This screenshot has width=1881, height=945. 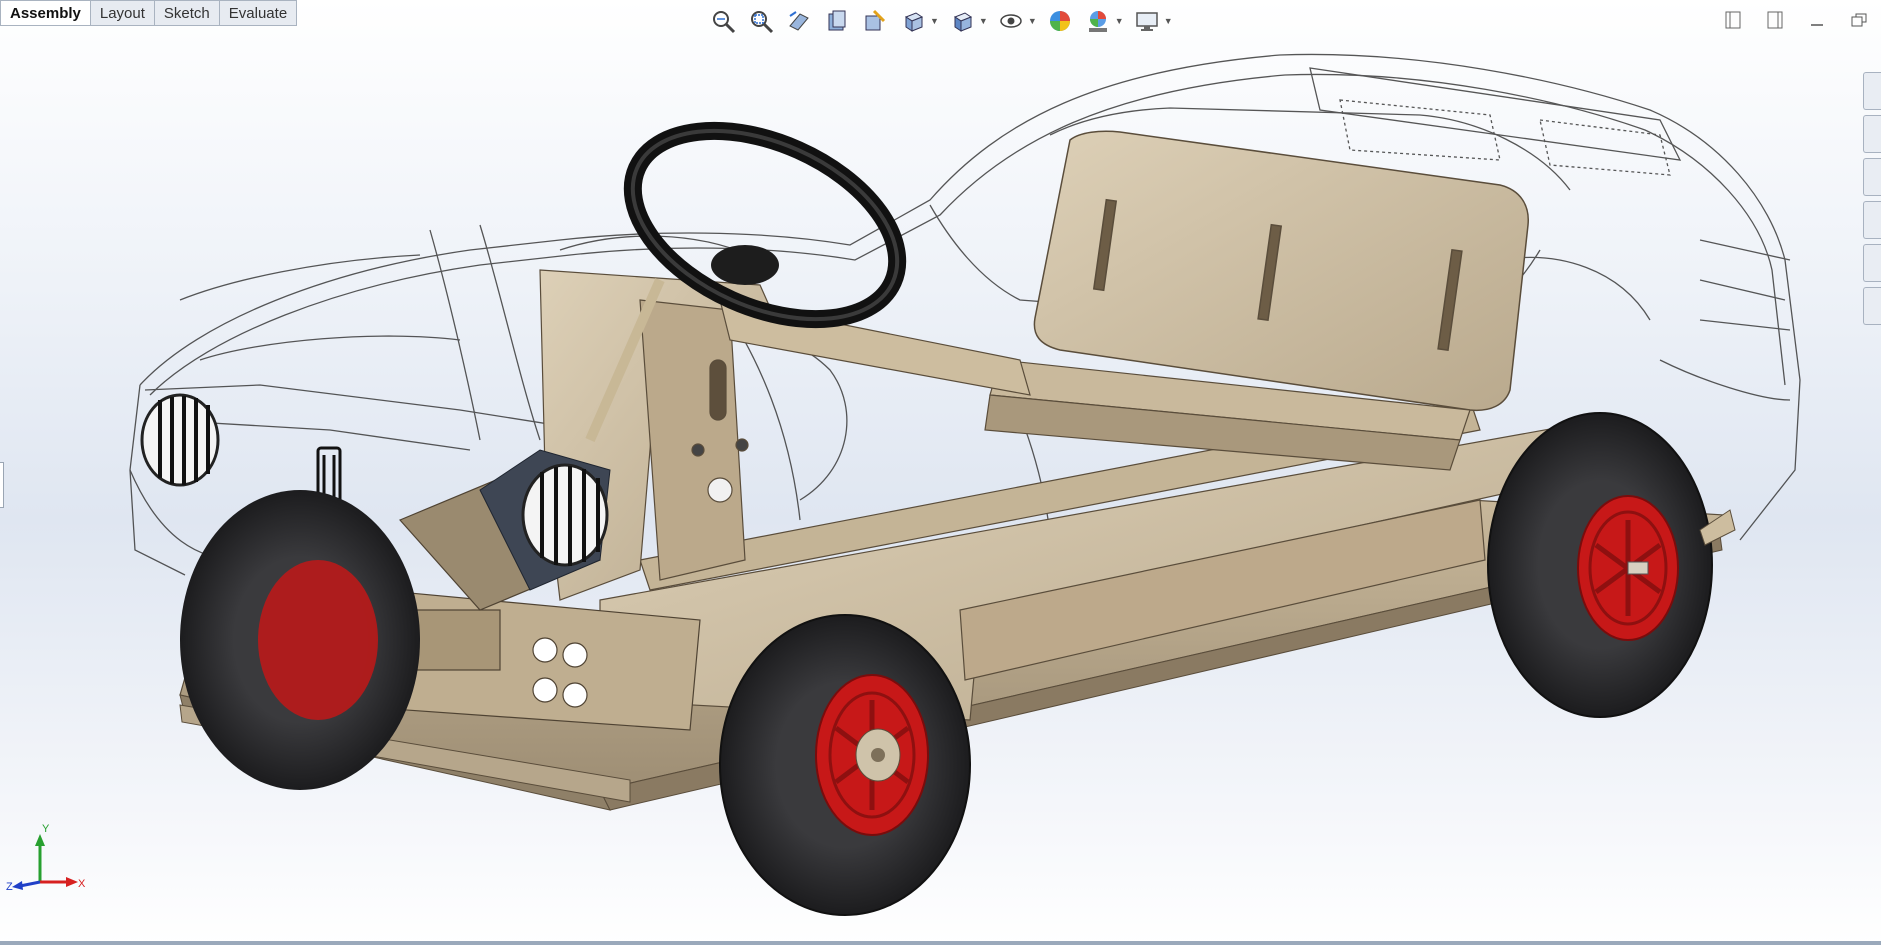 What do you see at coordinates (46, 829) in the screenshot?
I see `triad-y-label: Y` at bounding box center [46, 829].